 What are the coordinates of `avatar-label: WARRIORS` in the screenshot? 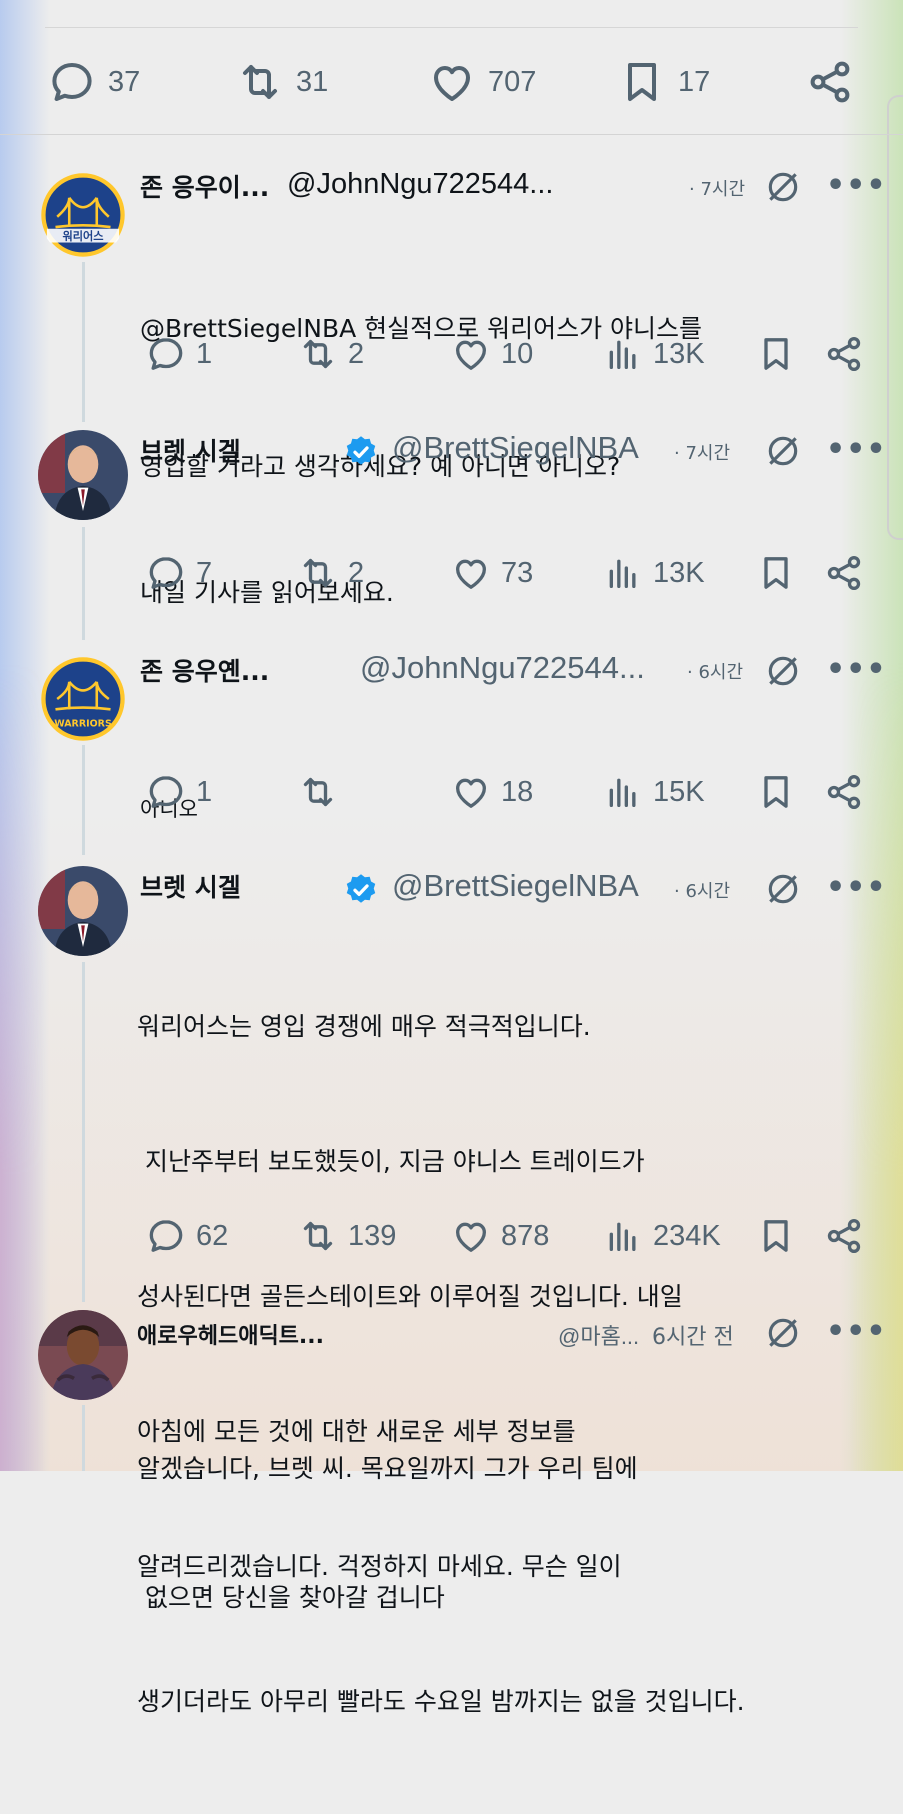 It's located at (83, 724).